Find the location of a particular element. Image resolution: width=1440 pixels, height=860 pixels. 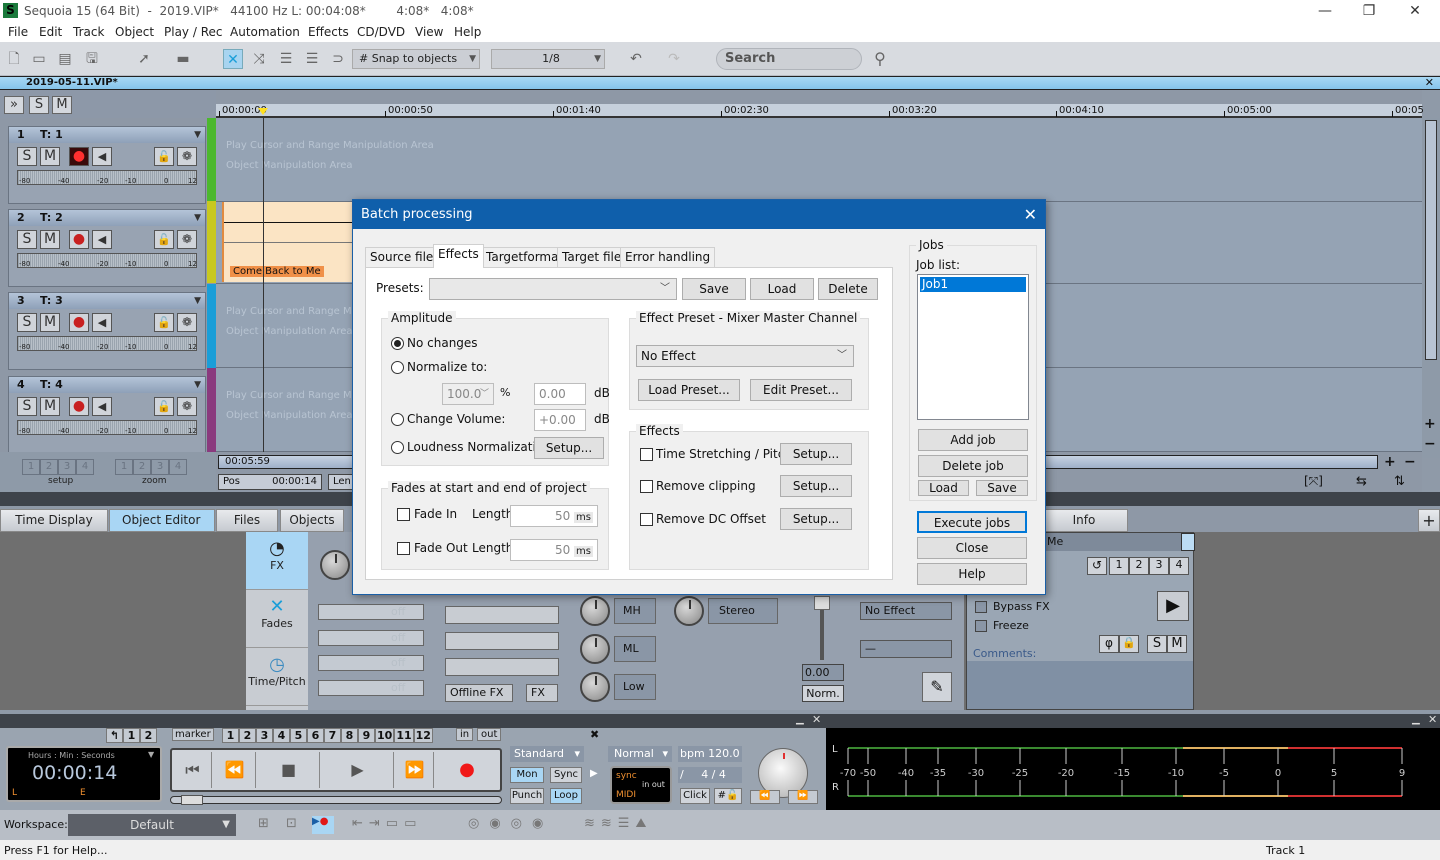

shuffle-icon: ⤨ is located at coordinates (259, 59).